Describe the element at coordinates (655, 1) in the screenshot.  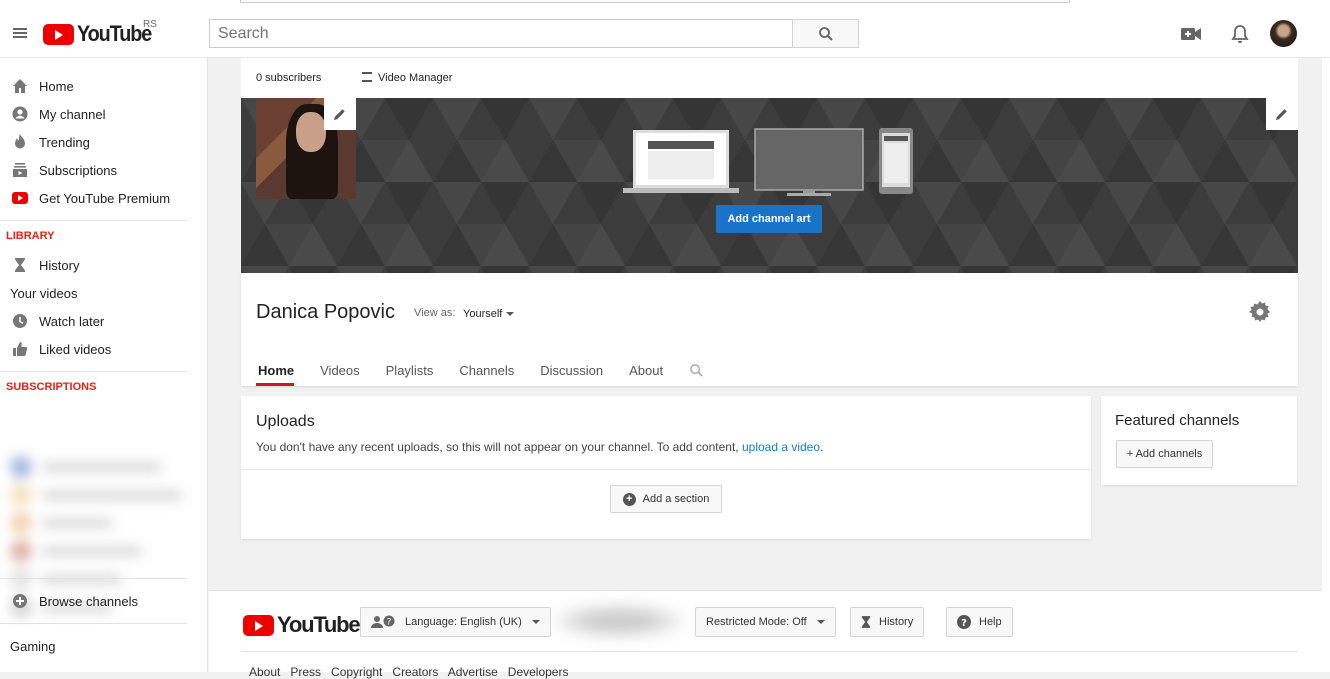
I see `address-bar-edge` at that location.